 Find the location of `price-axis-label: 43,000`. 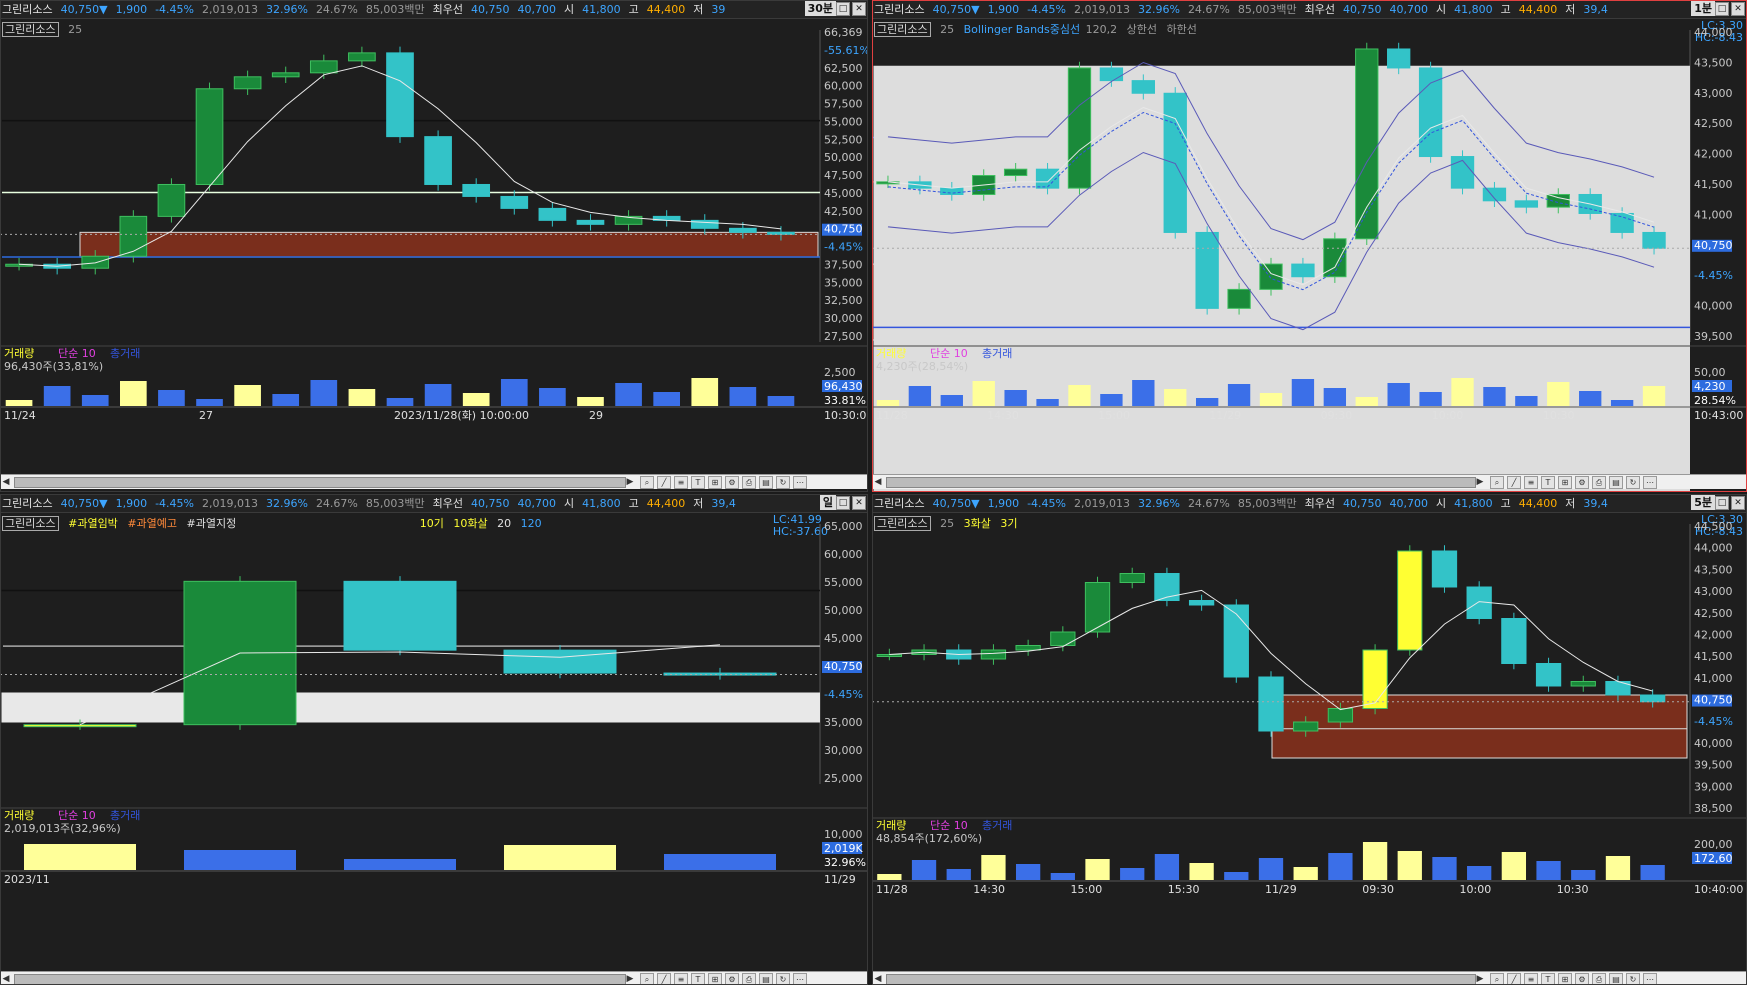

price-axis-label: 43,000 is located at coordinates (1713, 93).